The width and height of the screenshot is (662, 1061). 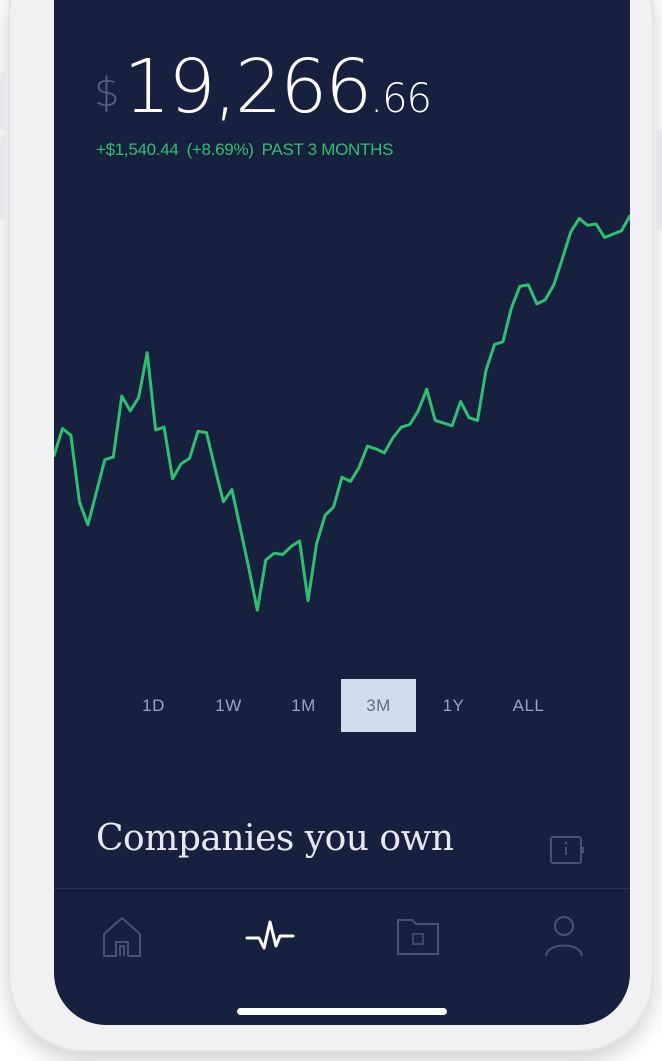 What do you see at coordinates (453, 705) in the screenshot?
I see `range-1y: 1Y` at bounding box center [453, 705].